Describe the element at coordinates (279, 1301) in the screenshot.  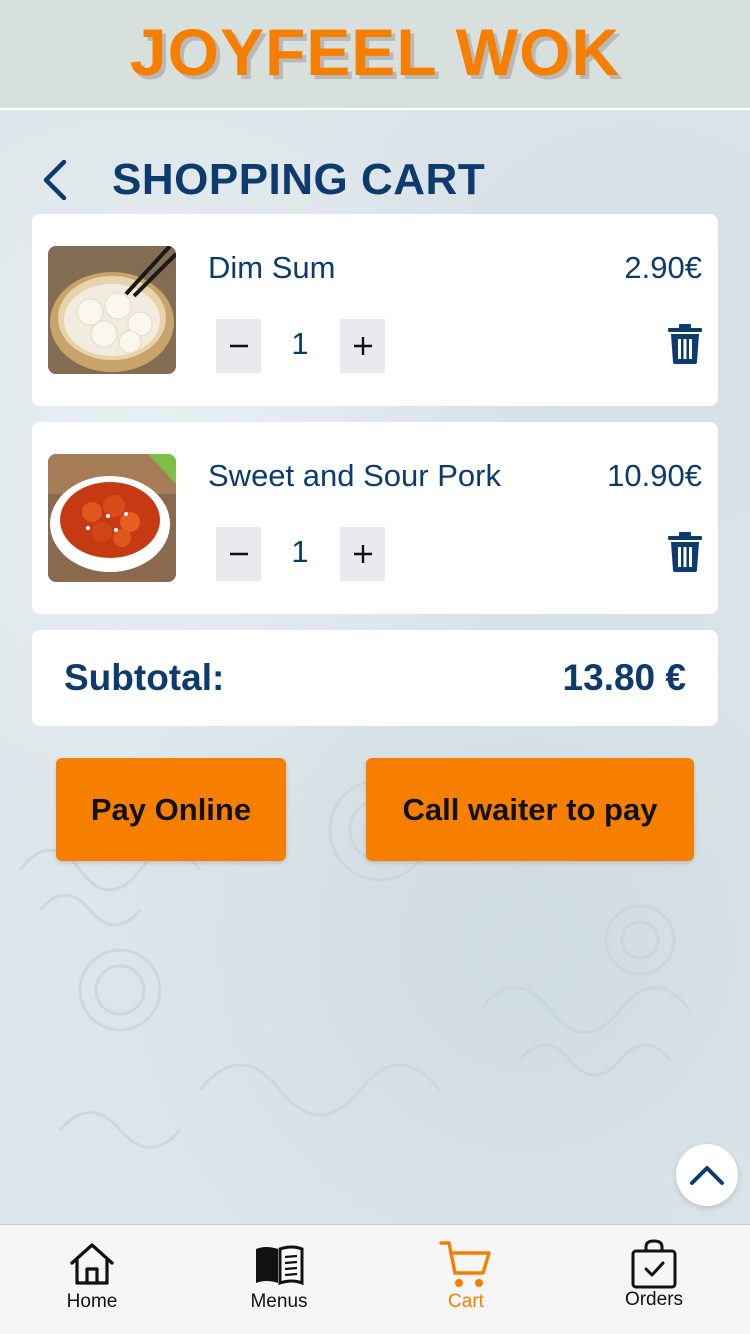
I see `tab-label: Menus` at that location.